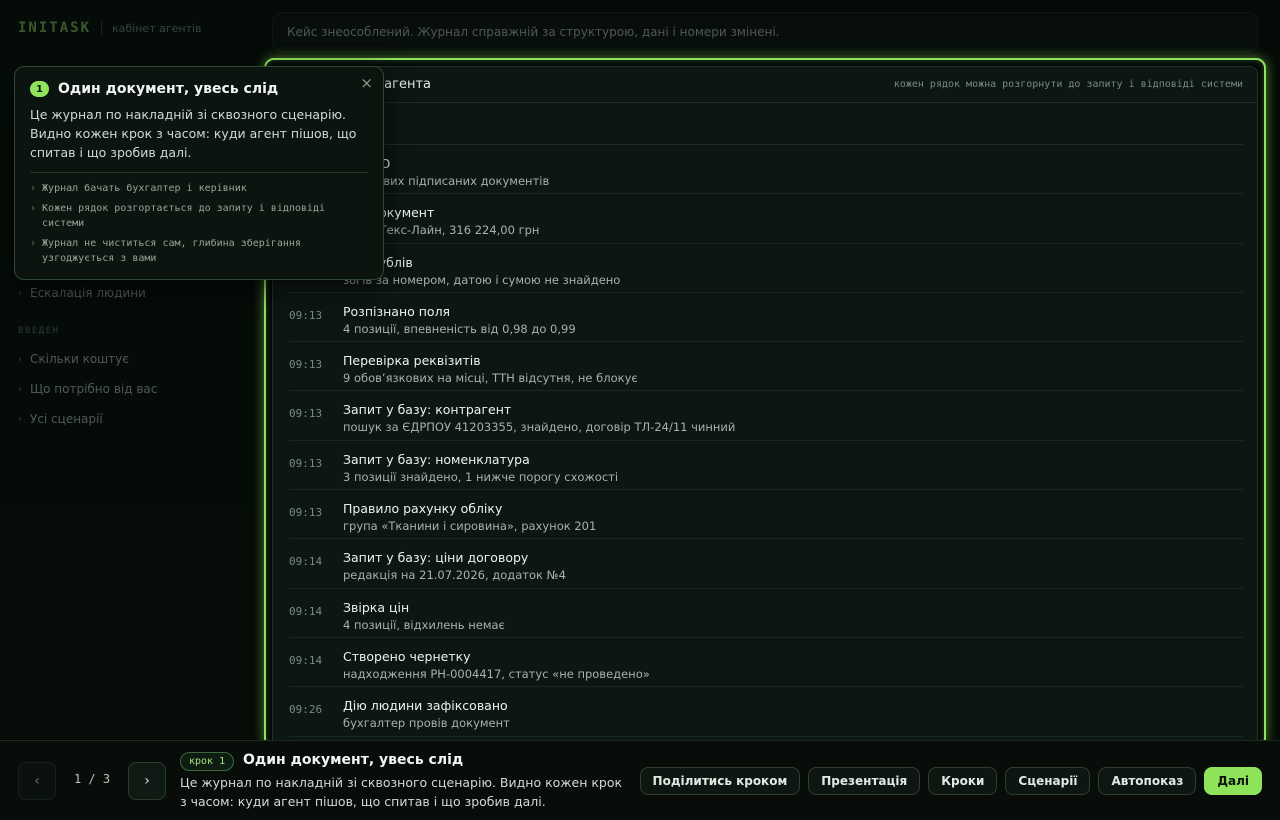 Image resolution: width=1280 pixels, height=820 pixels. What do you see at coordinates (427, 410) in the screenshot?
I see `row-title: Запит у базу: контрагент` at bounding box center [427, 410].